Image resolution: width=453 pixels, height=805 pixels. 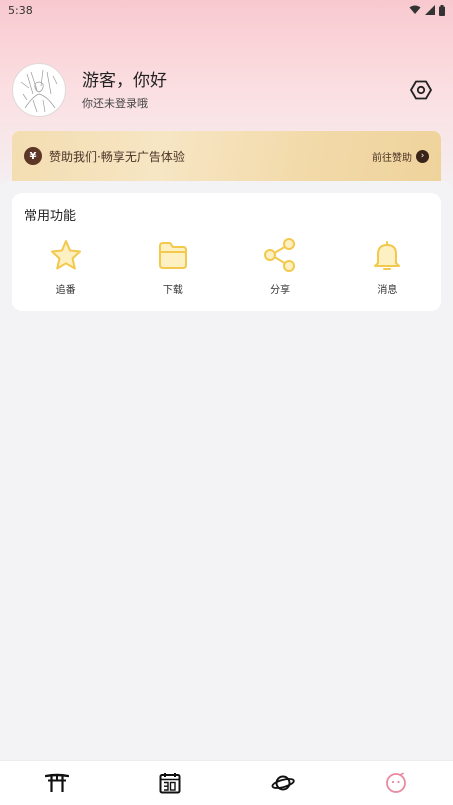 I want to click on nav-profile, so click(x=396, y=783).